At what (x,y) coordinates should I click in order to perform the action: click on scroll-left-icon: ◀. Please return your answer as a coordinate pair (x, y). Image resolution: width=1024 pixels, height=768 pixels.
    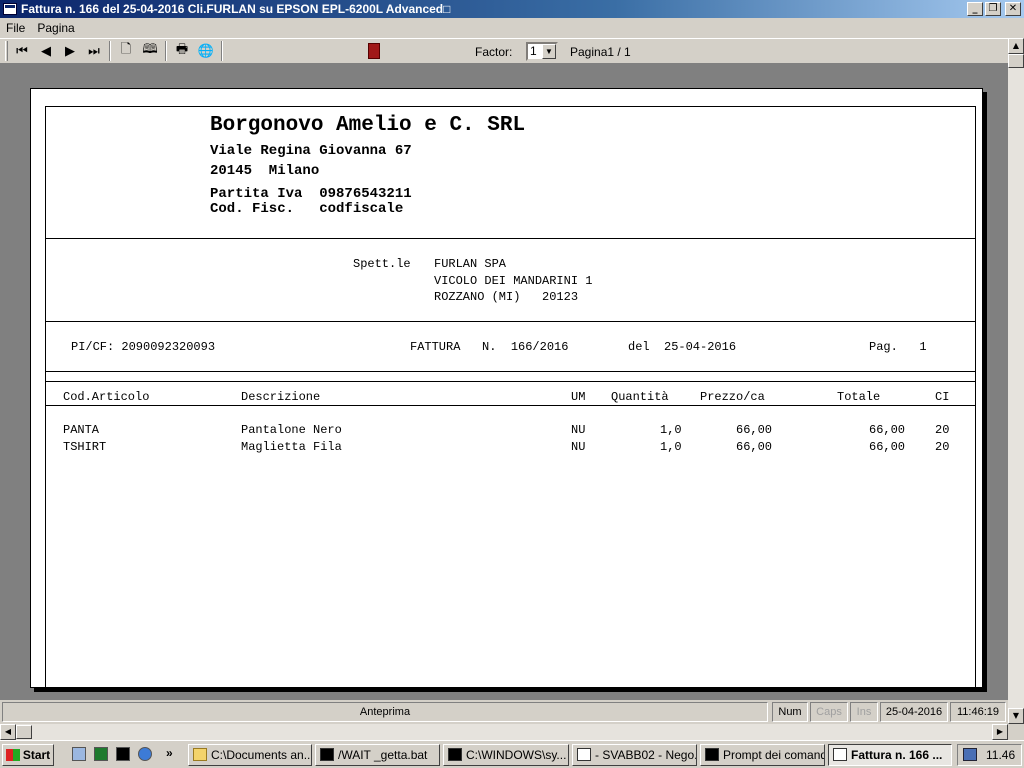
    Looking at the image, I should click on (8, 732).